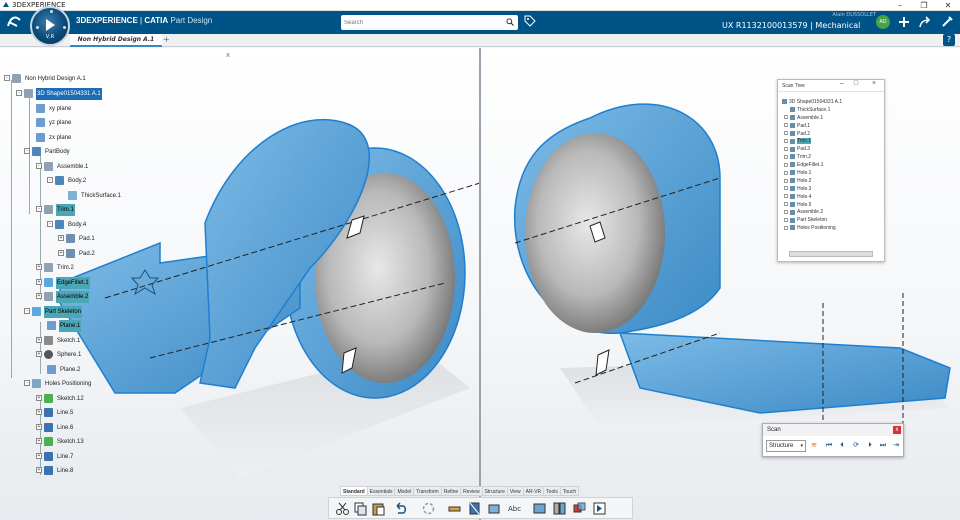 The width and height of the screenshot is (960, 520). I want to click on tree-node: + Pad.1, so click(77, 239).